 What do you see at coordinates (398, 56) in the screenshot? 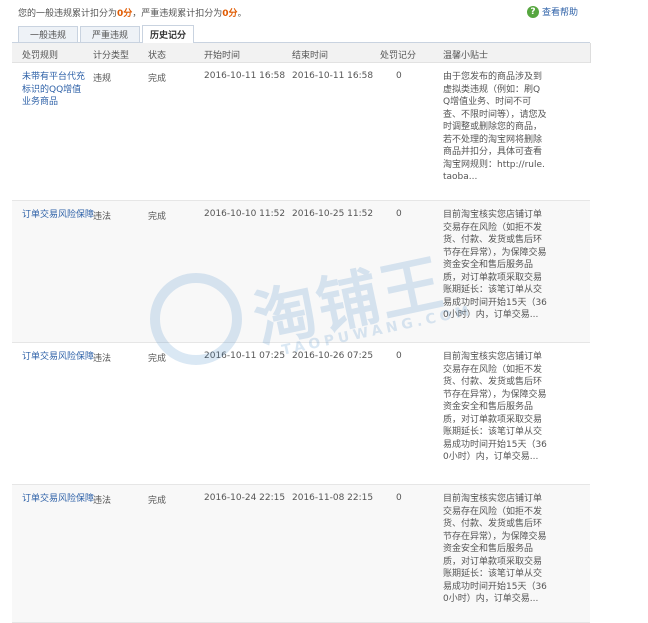
I see `col-score: 处罚记分` at bounding box center [398, 56].